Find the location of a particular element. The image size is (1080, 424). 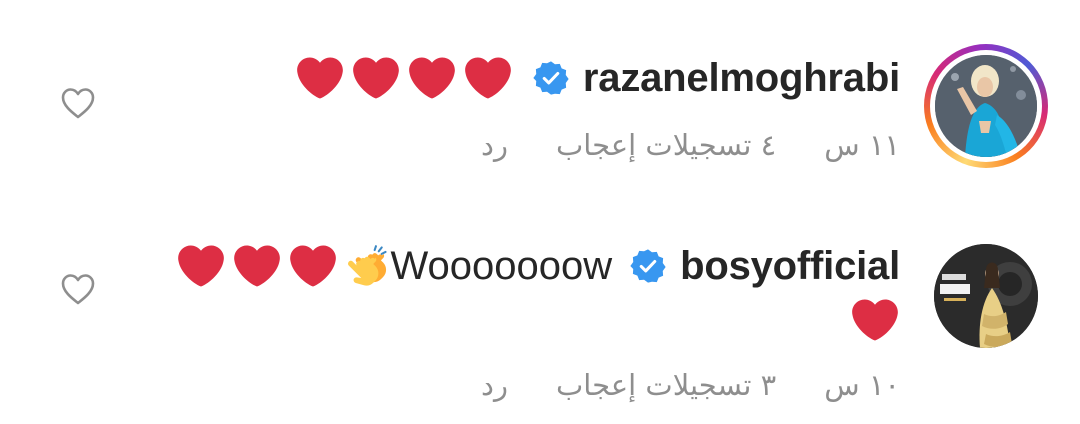

comment-timestamp: ١١ س is located at coordinates (862, 145).